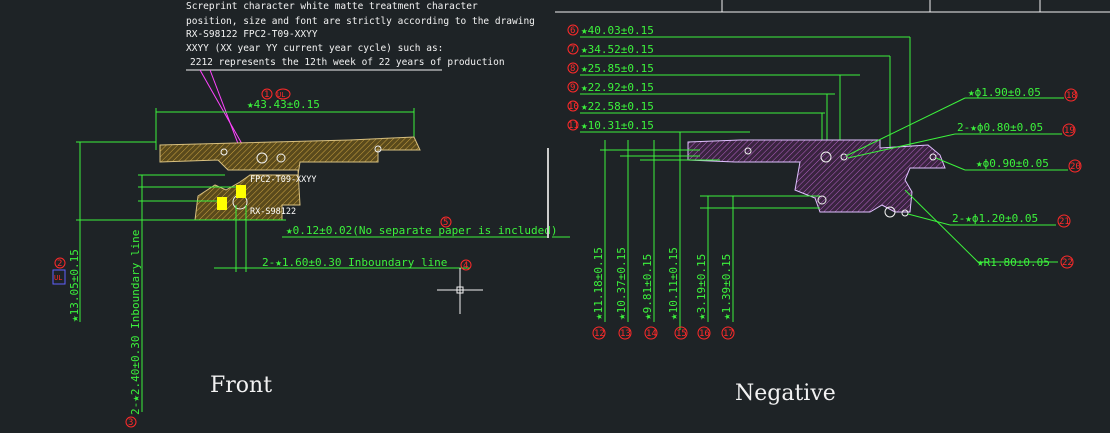 The image size is (1110, 433). I want to click on callout-19-number: 19, so click(1069, 131).